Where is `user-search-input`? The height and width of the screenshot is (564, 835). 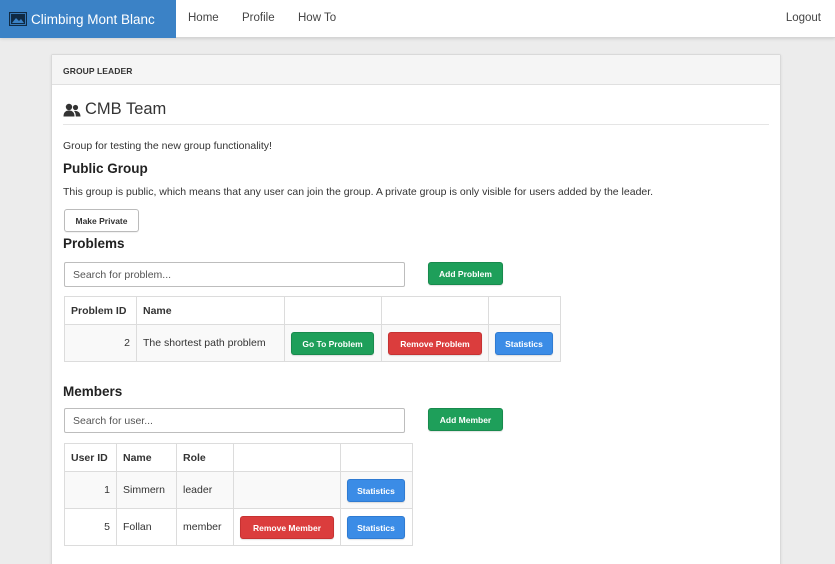 user-search-input is located at coordinates (234, 420).